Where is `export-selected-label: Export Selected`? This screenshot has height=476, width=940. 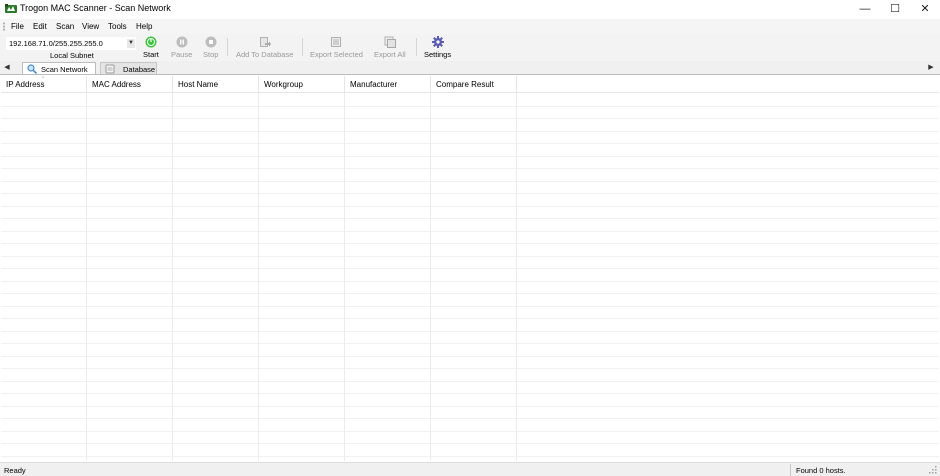
export-selected-label: Export Selected is located at coordinates (336, 54).